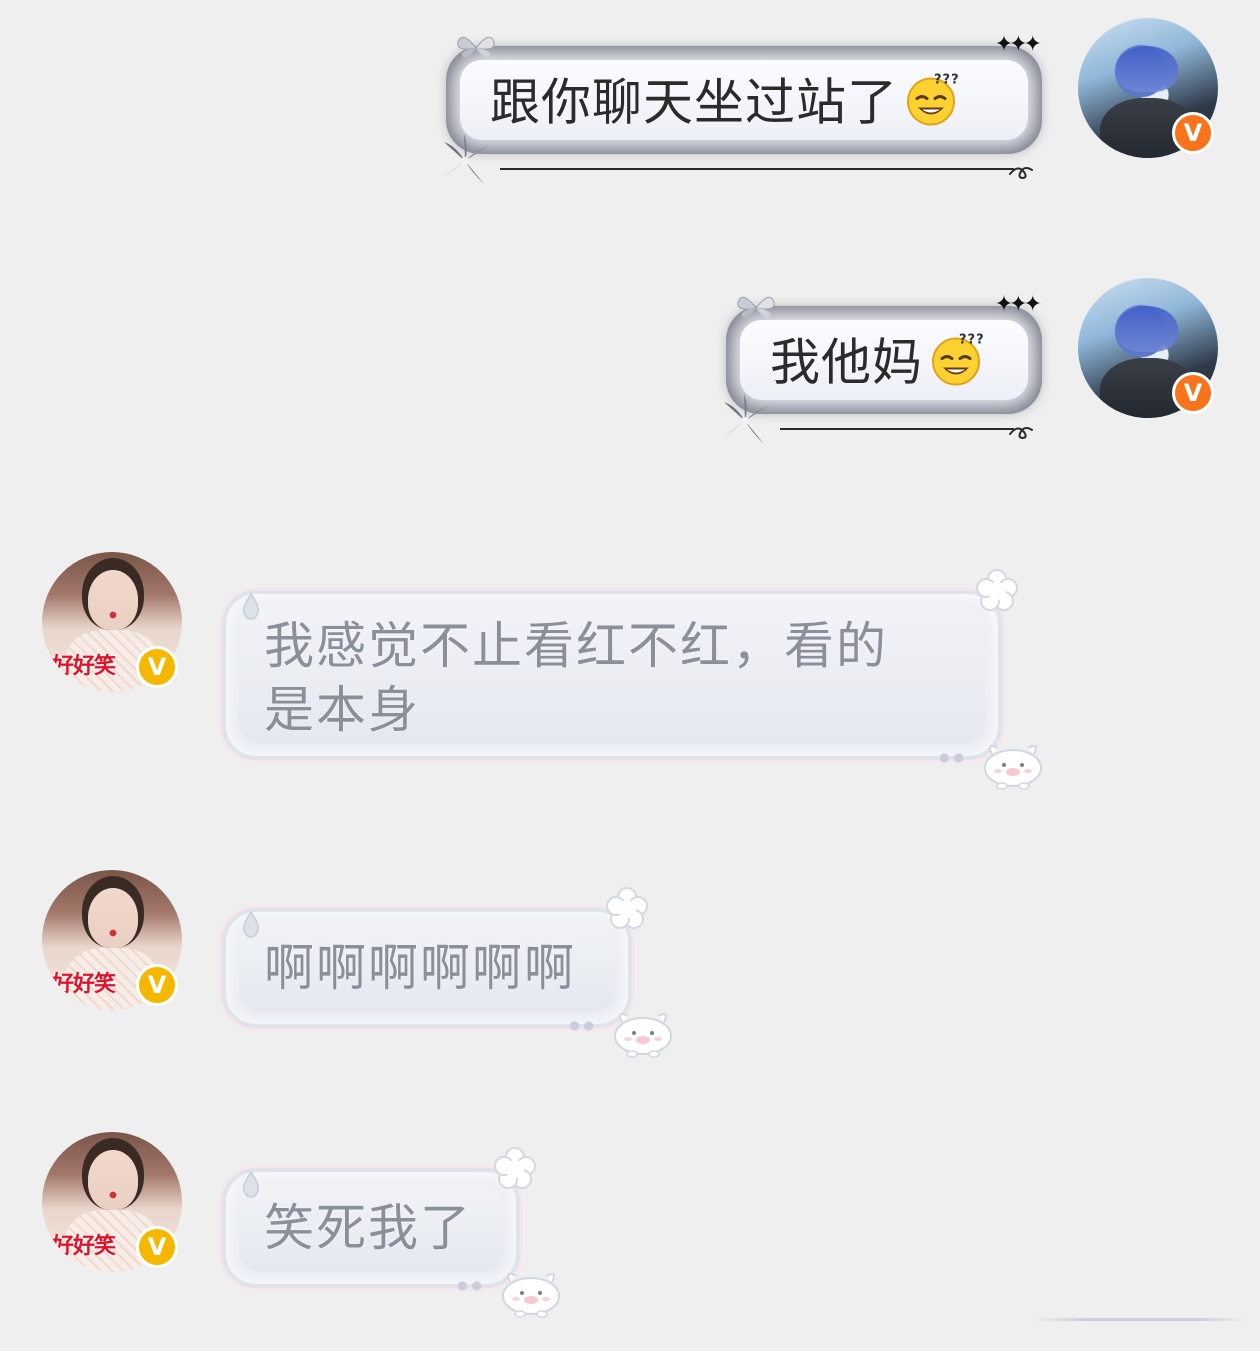 Image resolution: width=1260 pixels, height=1351 pixels. Describe the element at coordinates (694, 102) in the screenshot. I see `message-text: 跟你聊天坐过站了` at that location.